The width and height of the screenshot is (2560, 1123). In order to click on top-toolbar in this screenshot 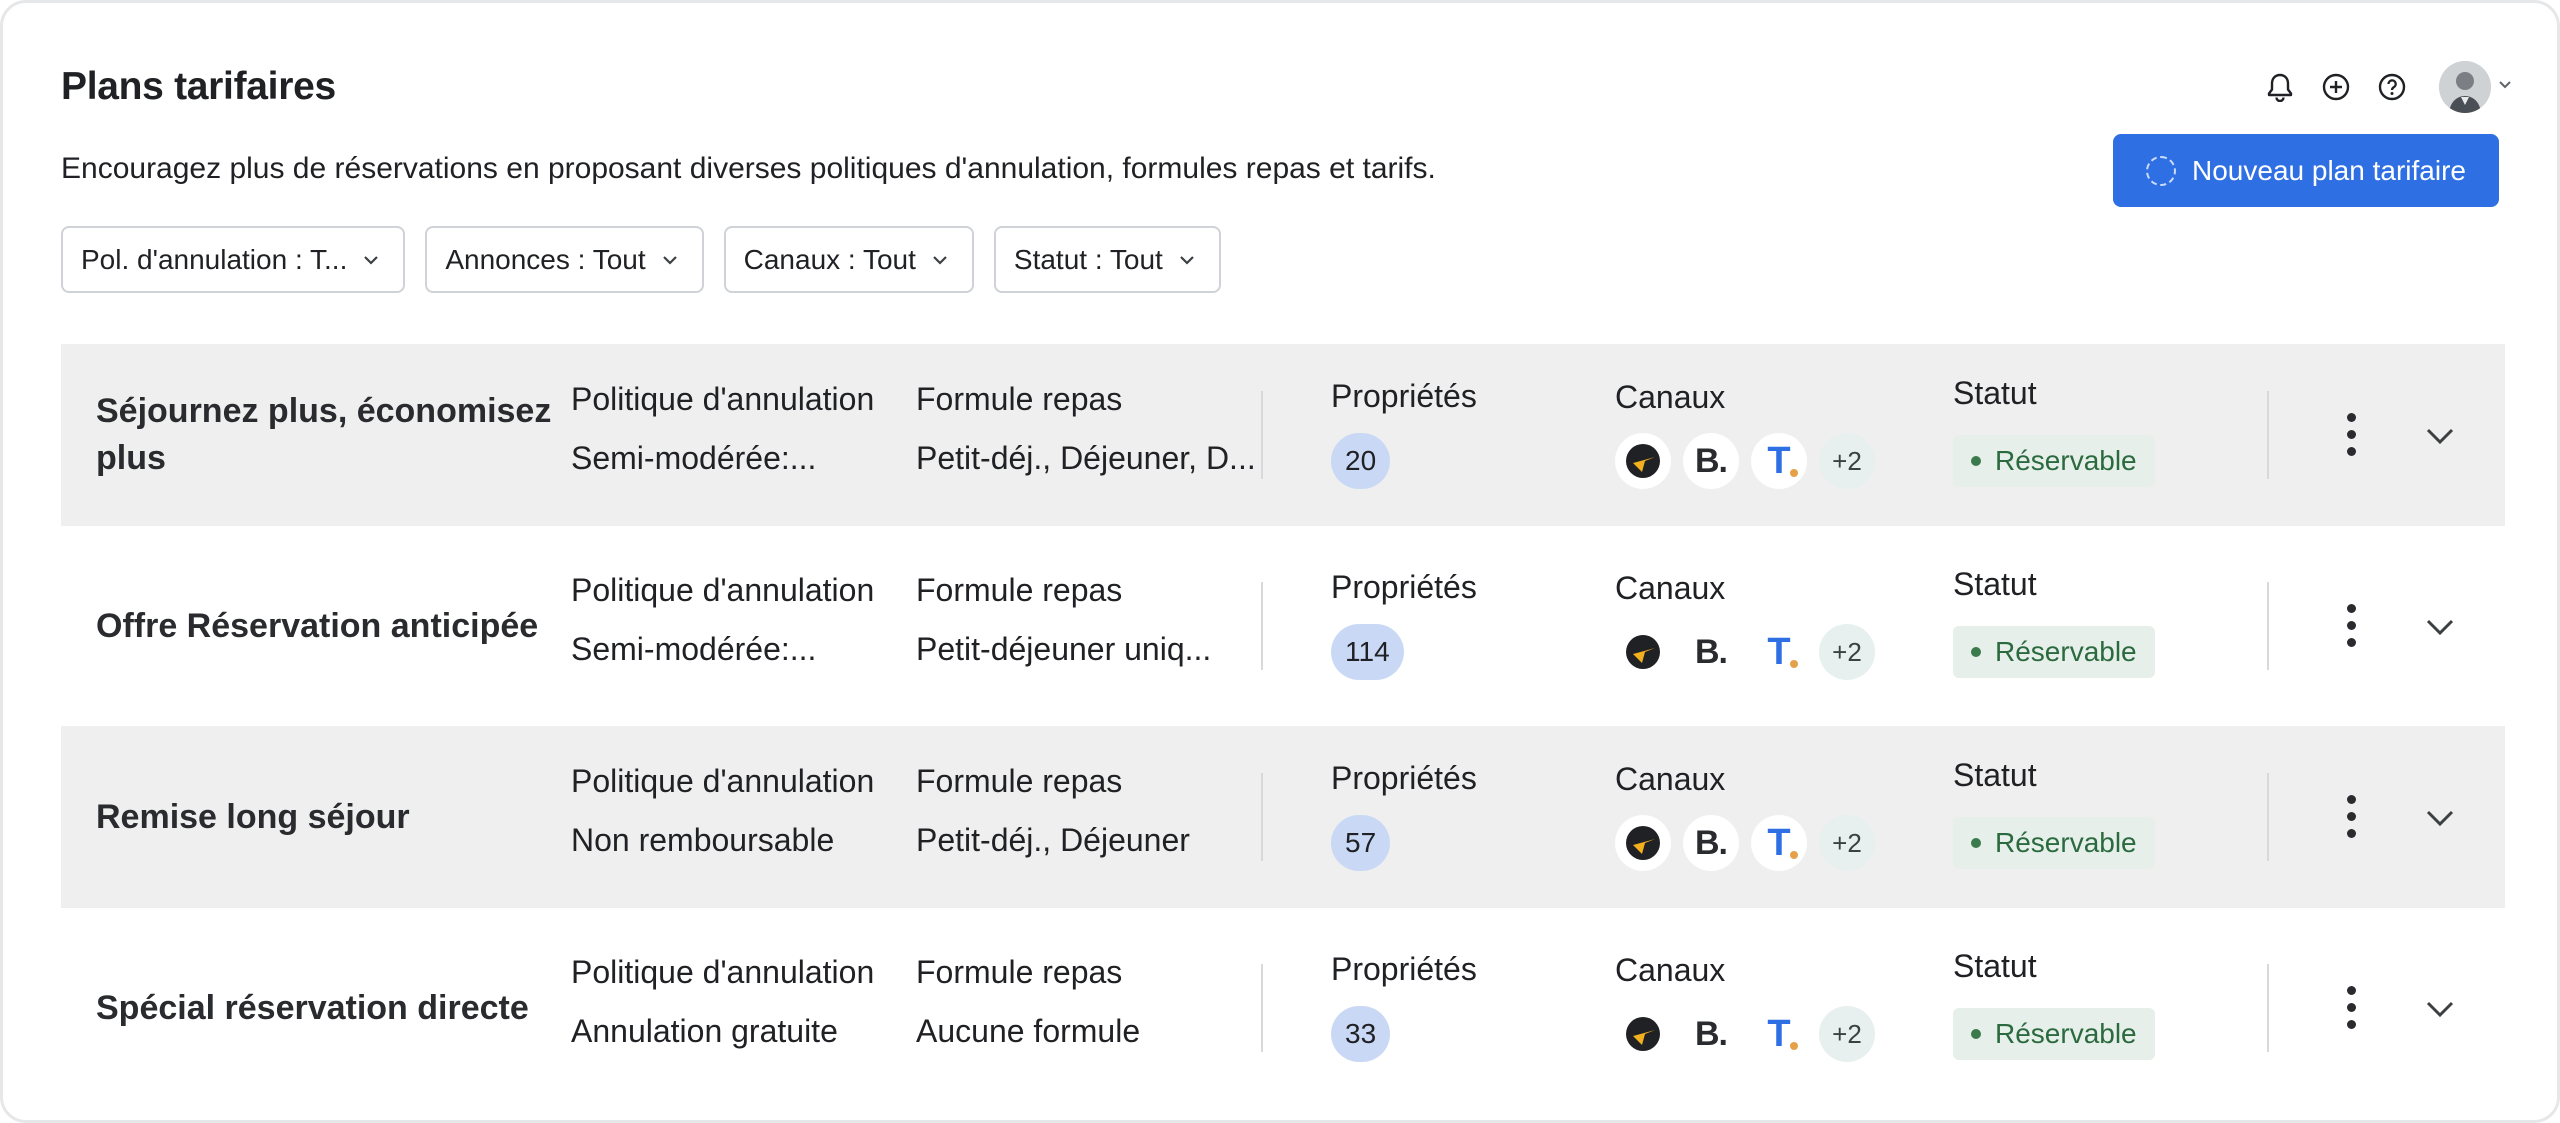, I will do `click(2388, 87)`.